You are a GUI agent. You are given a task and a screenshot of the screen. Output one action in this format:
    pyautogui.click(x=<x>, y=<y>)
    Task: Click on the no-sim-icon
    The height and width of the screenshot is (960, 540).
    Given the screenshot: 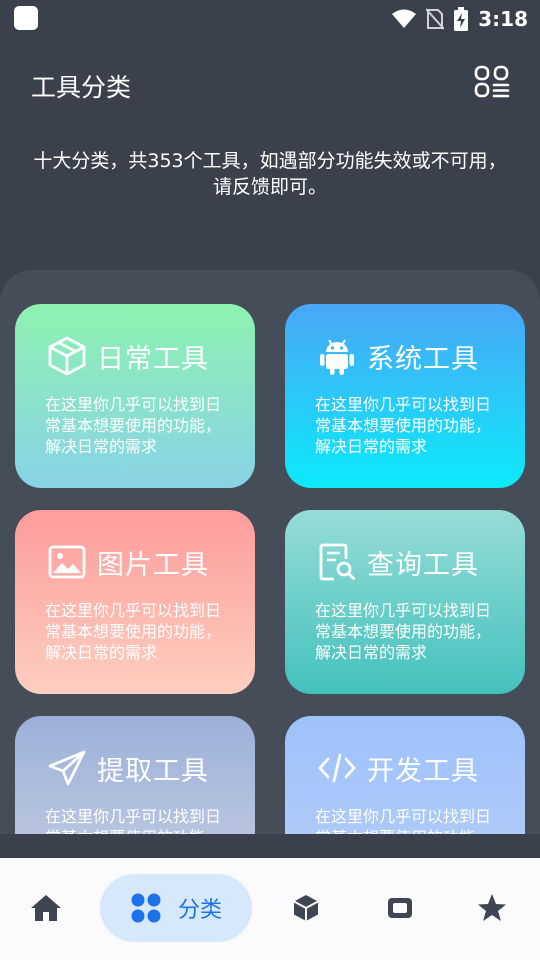 What is the action you would take?
    pyautogui.click(x=435, y=19)
    